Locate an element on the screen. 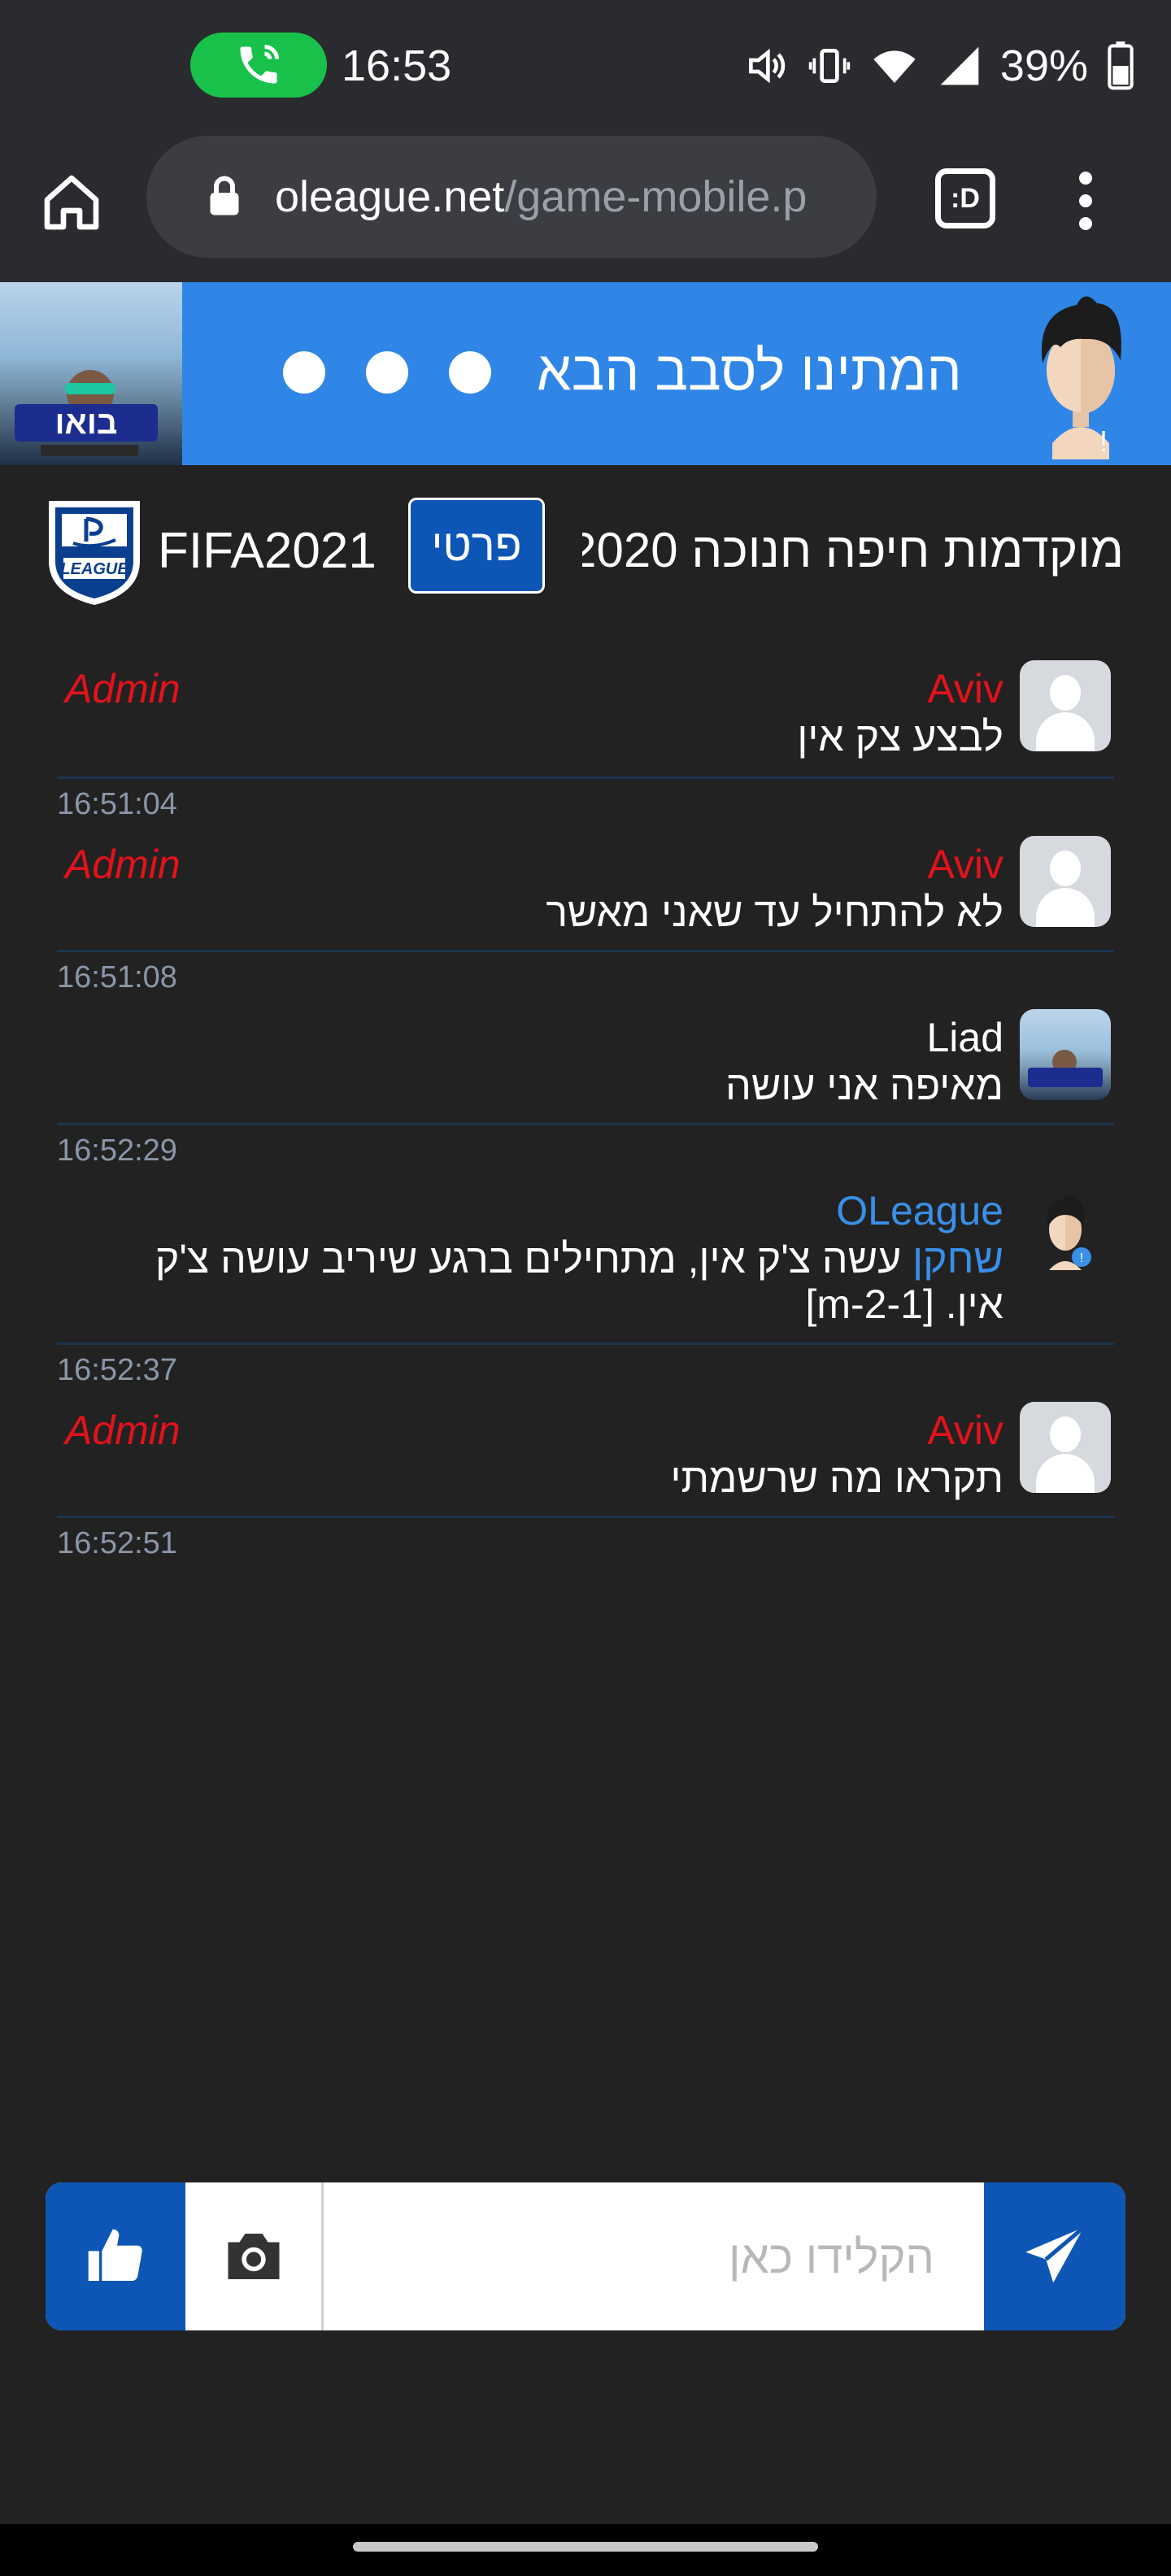 The image size is (1171, 2576). send-icon is located at coordinates (1055, 2255).